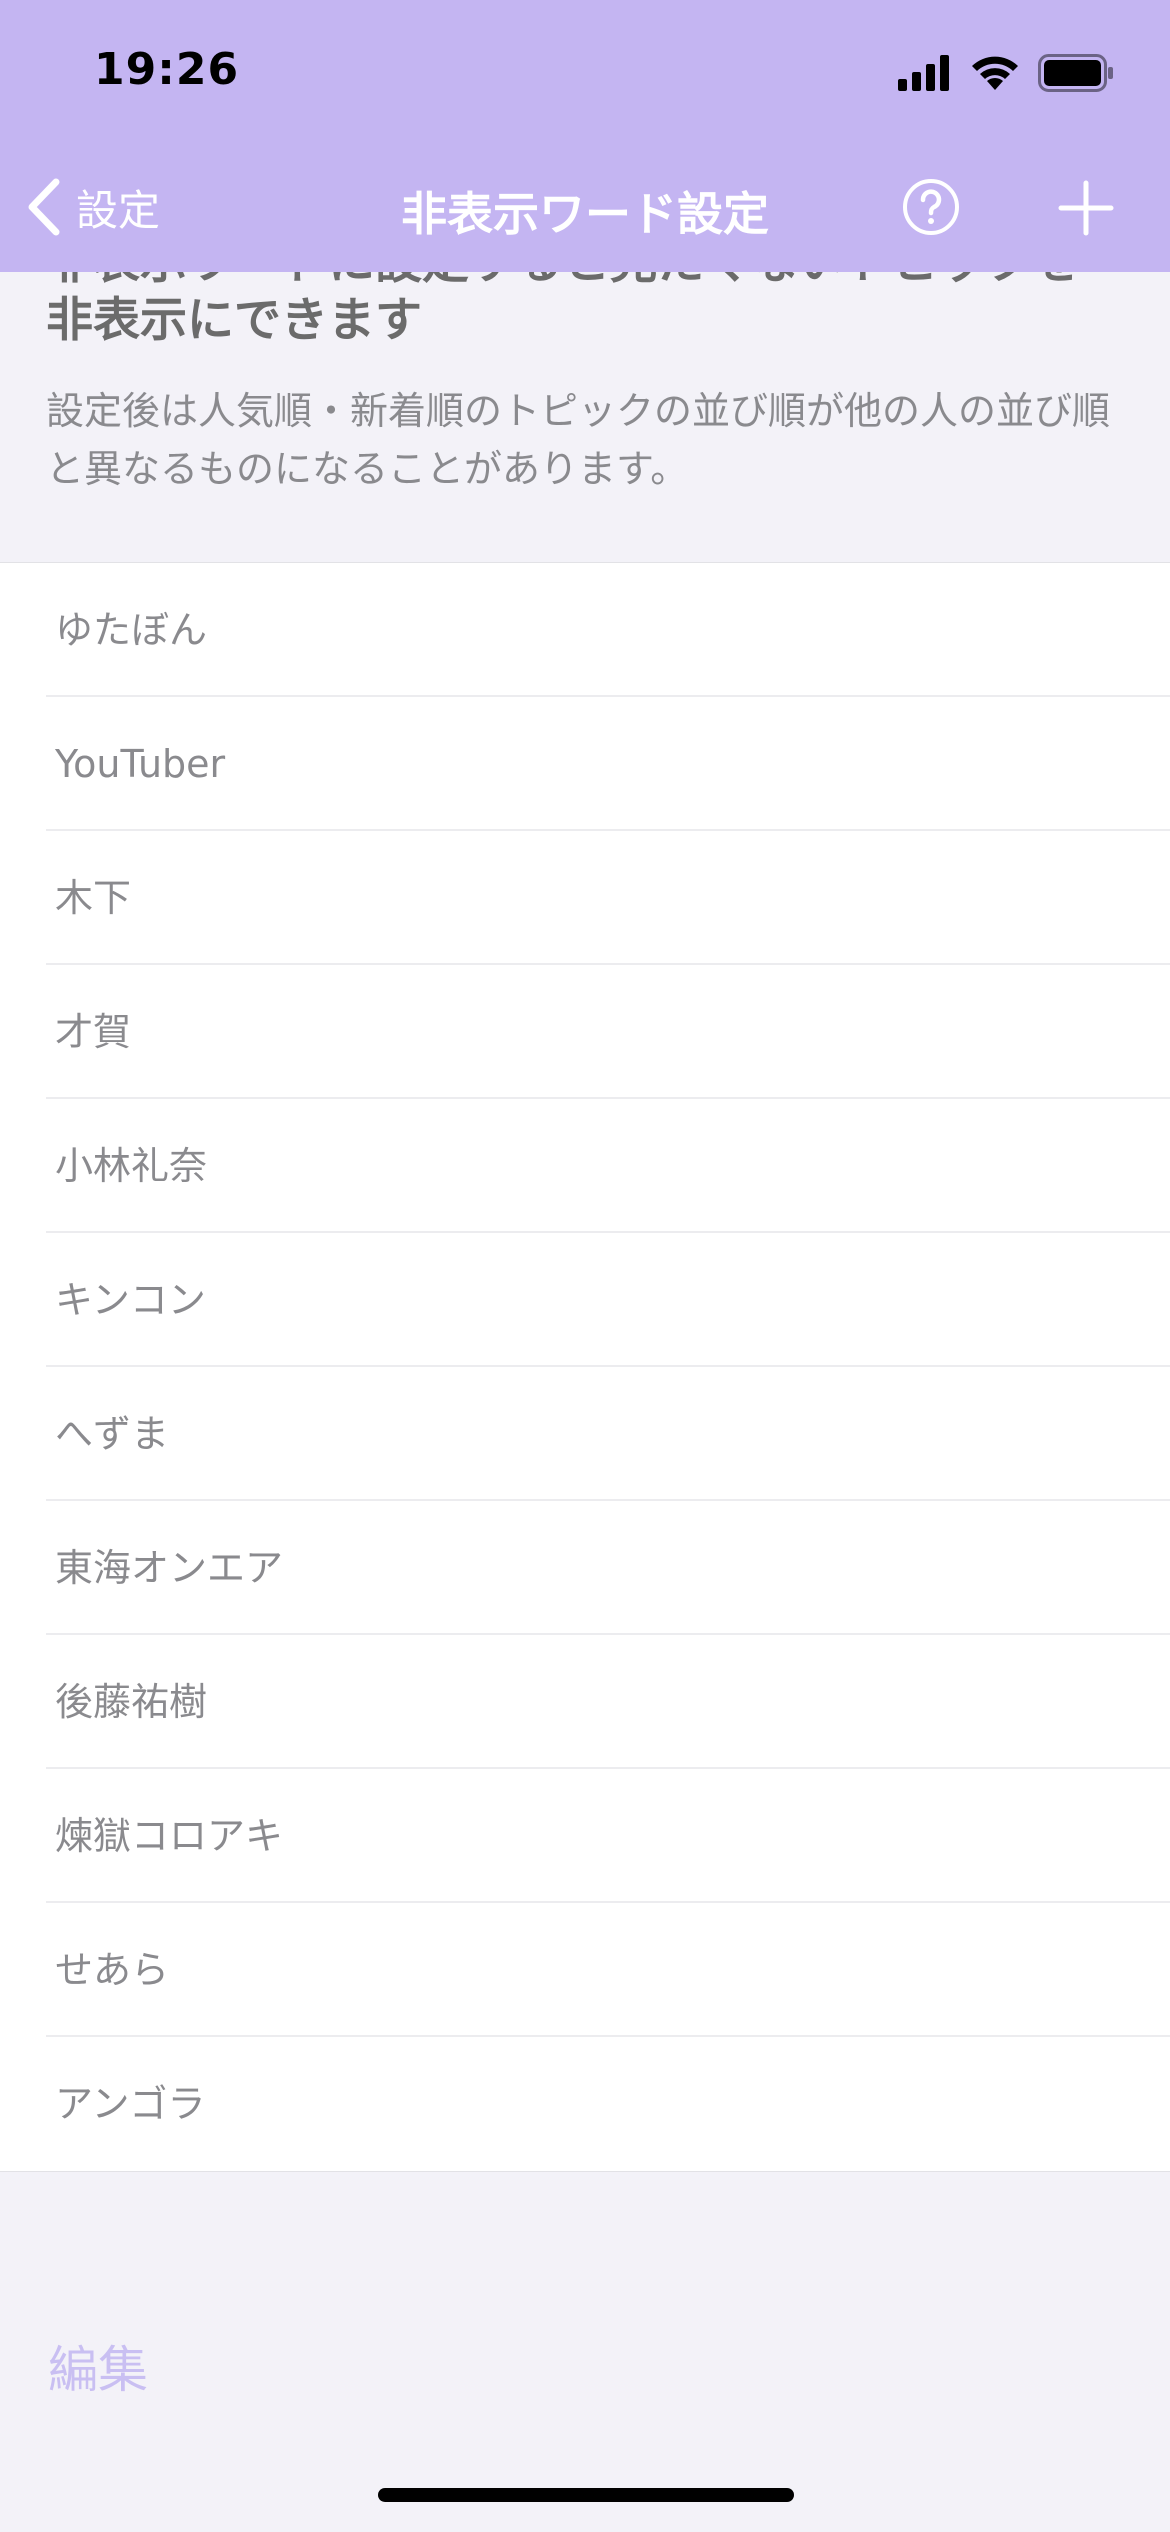 The image size is (1170, 2532). Describe the element at coordinates (585, 898) in the screenshot. I see `list-item: 木下` at that location.